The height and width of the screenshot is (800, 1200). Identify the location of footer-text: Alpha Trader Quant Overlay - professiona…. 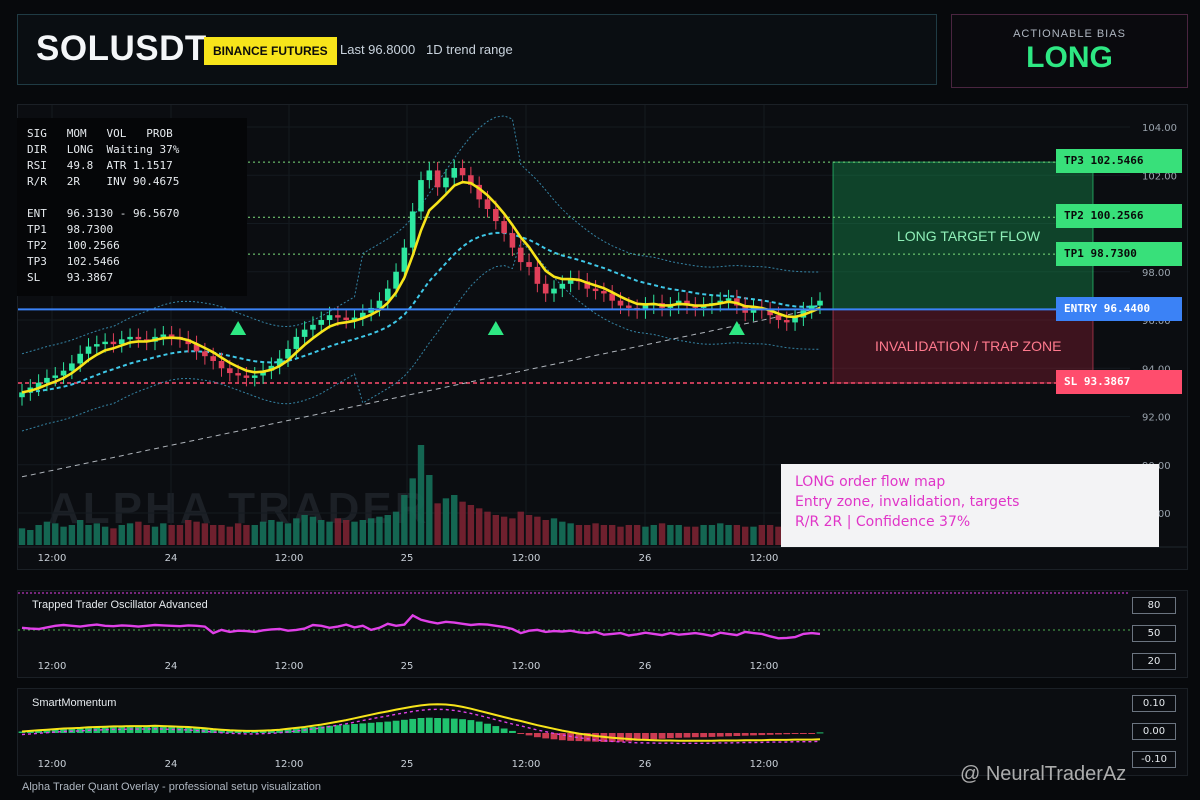
(171, 787).